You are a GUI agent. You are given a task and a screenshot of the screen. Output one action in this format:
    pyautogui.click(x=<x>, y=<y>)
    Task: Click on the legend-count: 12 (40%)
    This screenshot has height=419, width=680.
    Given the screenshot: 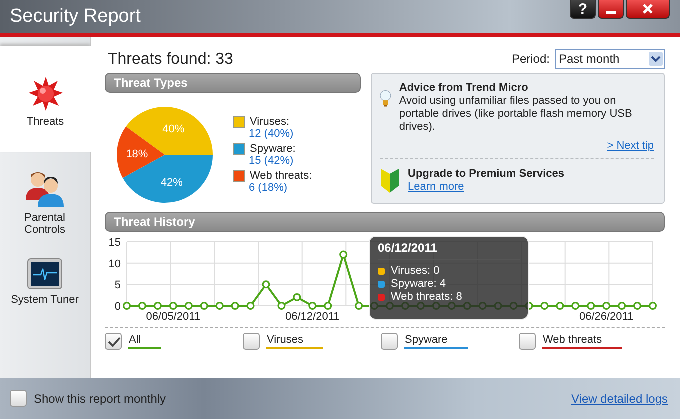 What is the action you would take?
    pyautogui.click(x=271, y=134)
    